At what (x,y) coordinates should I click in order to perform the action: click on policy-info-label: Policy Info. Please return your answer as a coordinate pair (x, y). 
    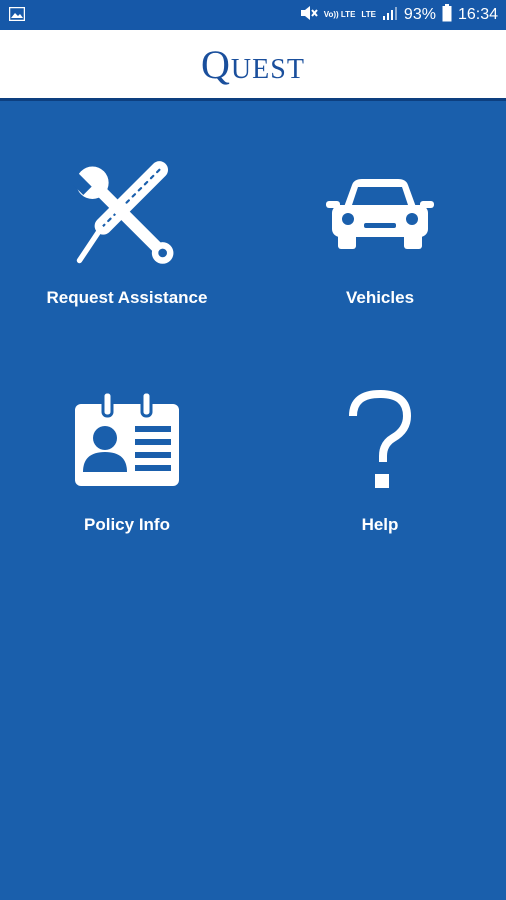
    Looking at the image, I should click on (127, 524).